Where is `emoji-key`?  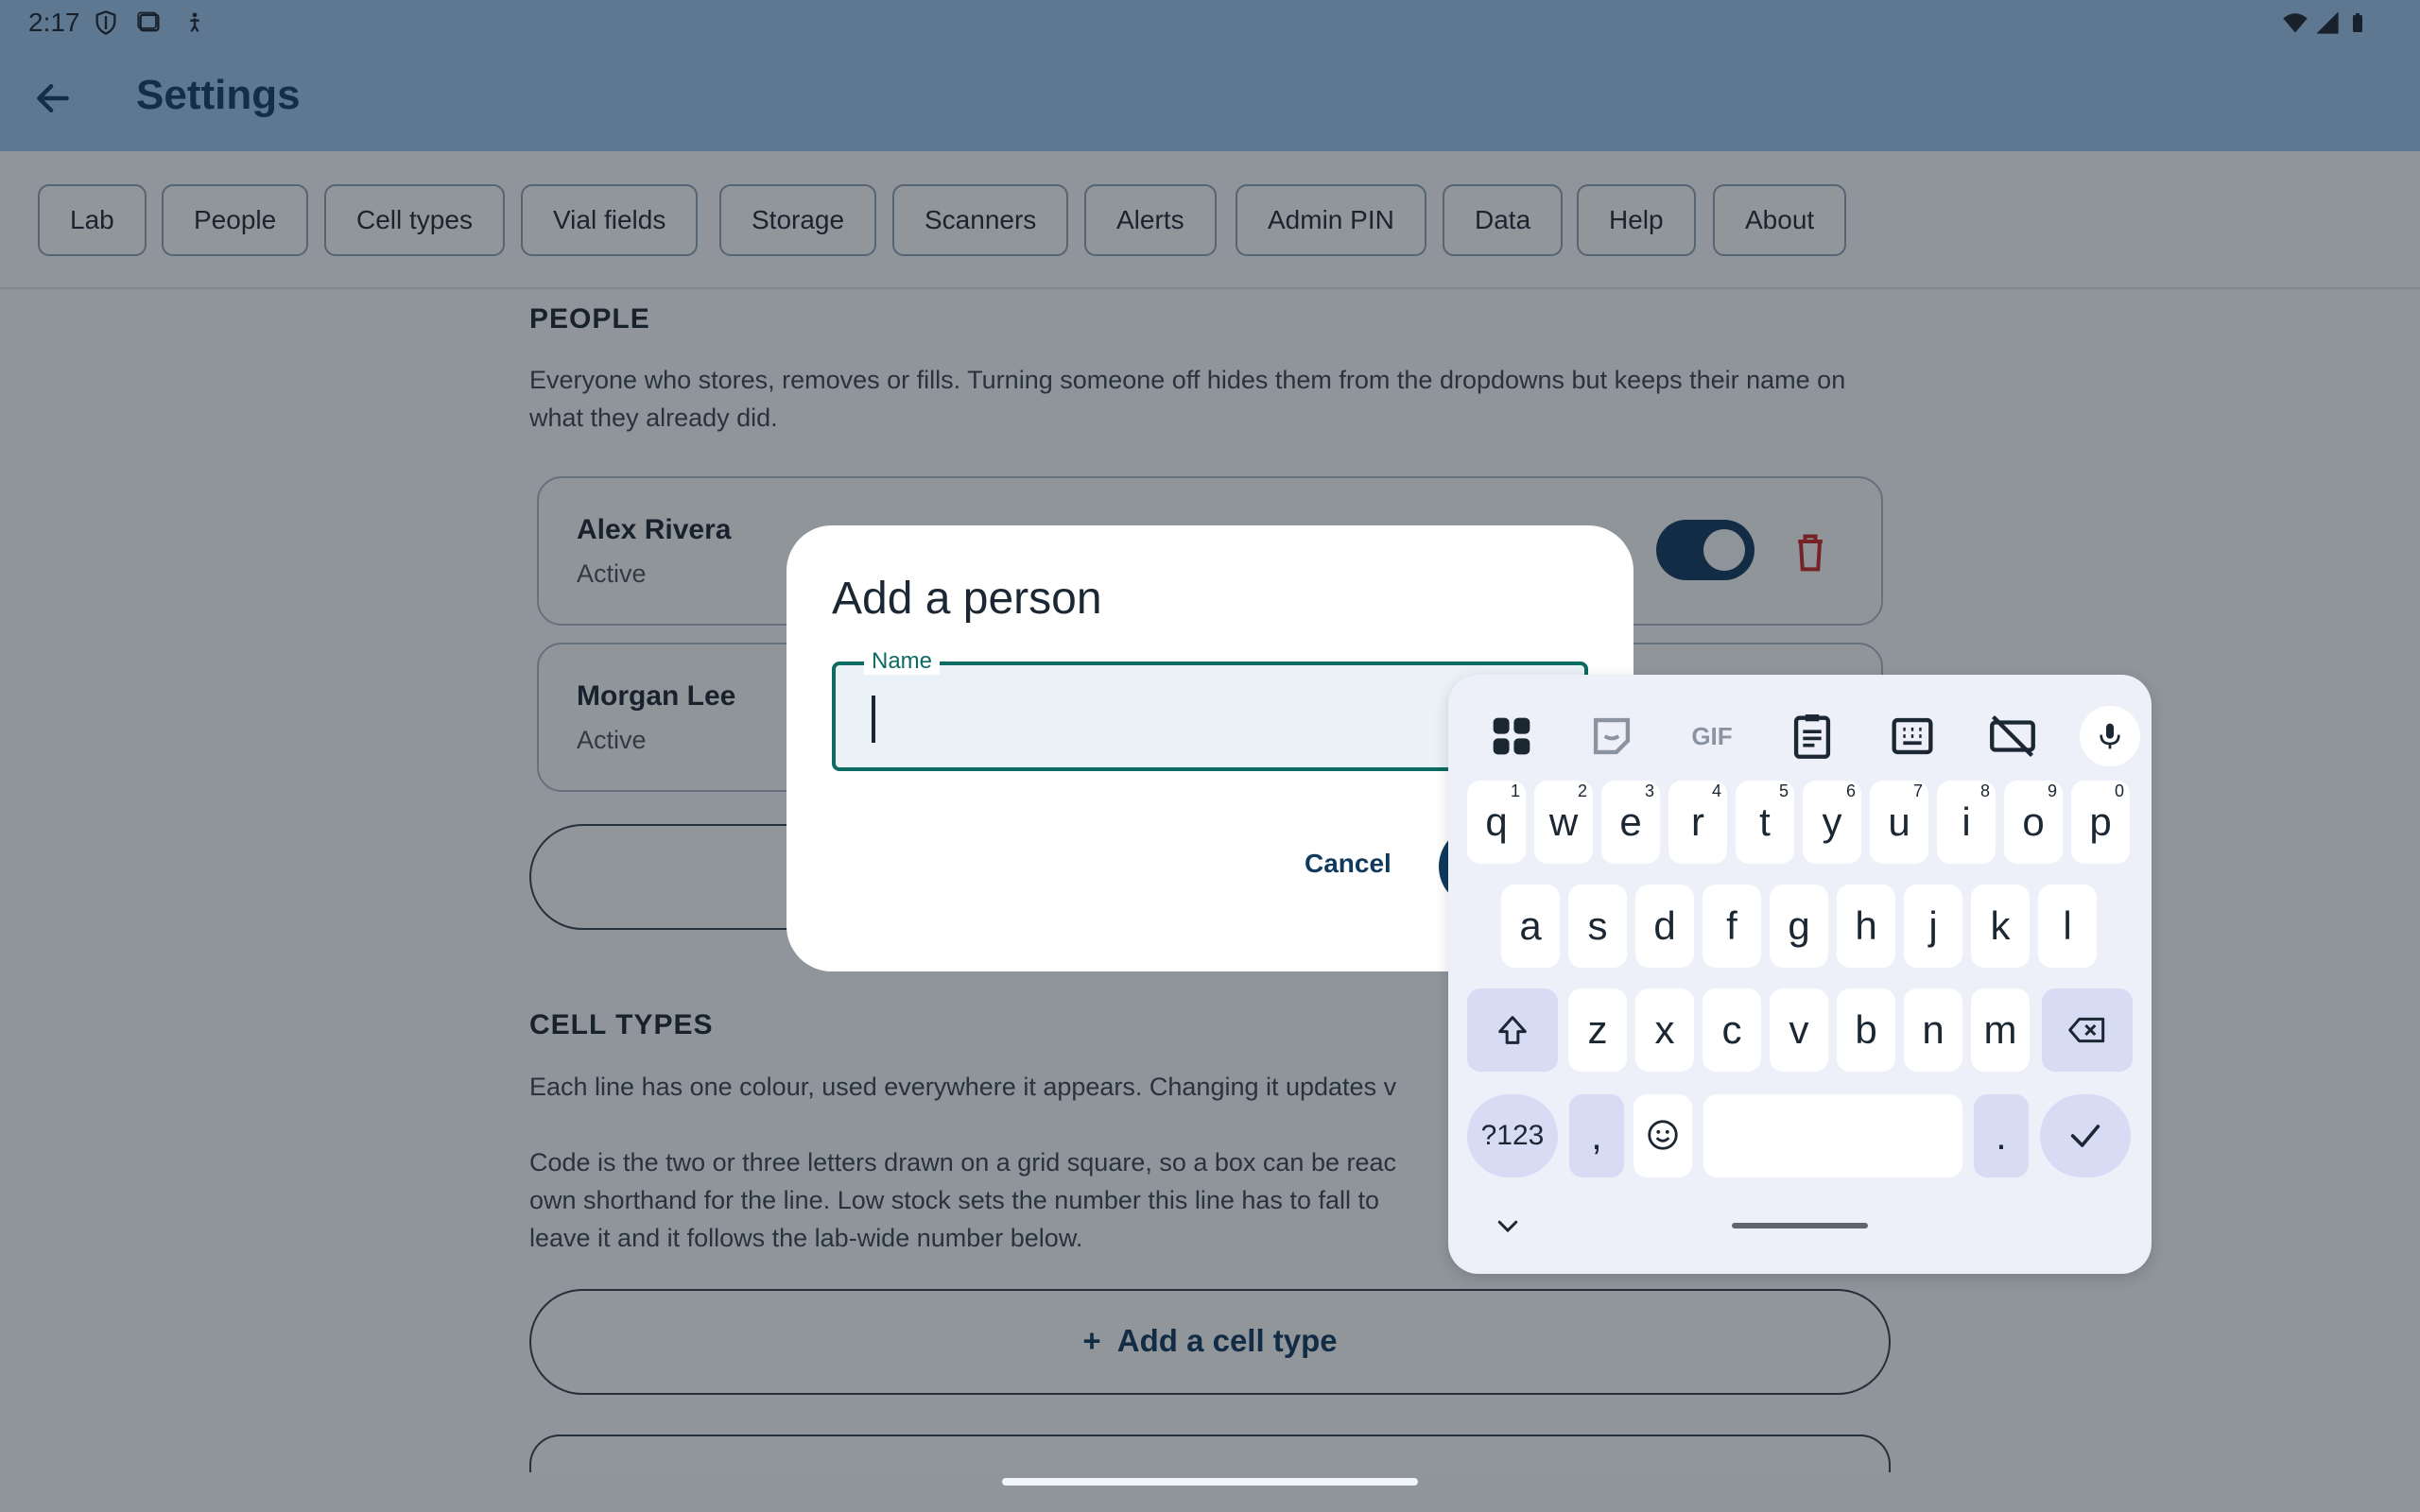
emoji-key is located at coordinates (1663, 1135).